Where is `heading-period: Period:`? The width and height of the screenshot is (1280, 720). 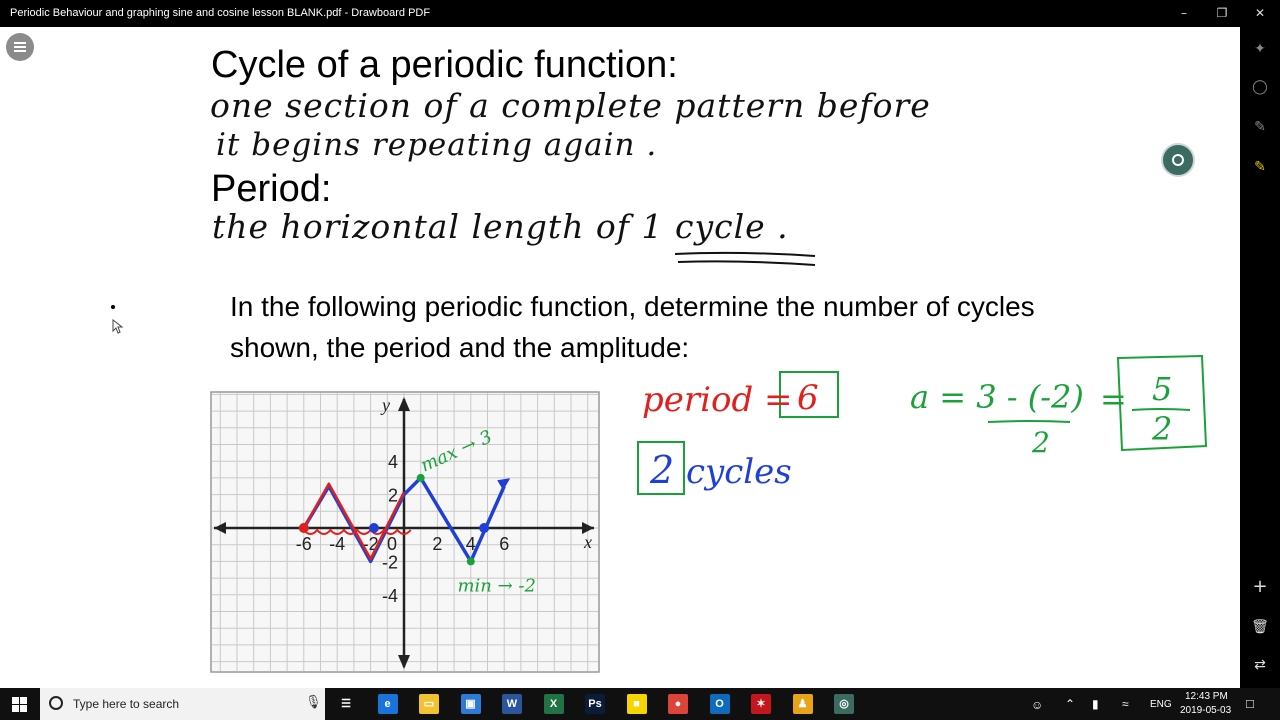
heading-period: Period: is located at coordinates (271, 189).